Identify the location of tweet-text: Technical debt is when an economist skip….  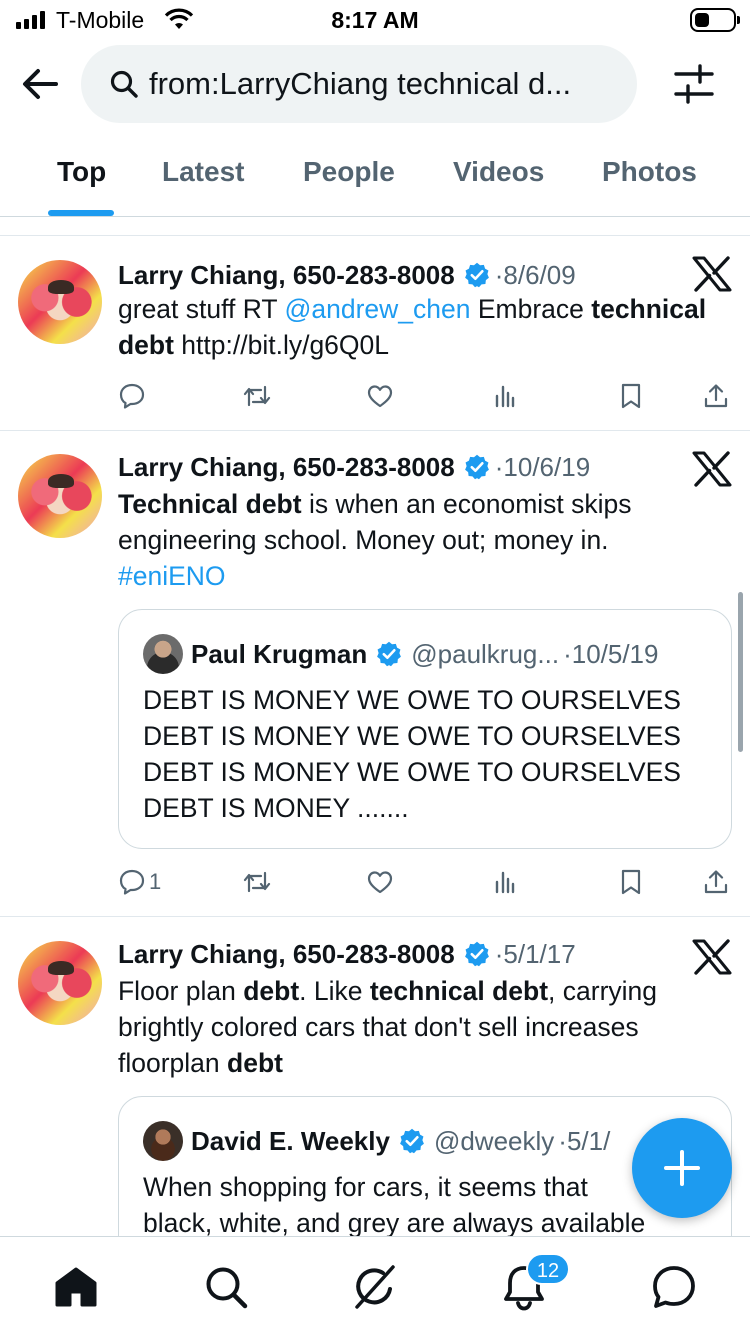
(375, 540).